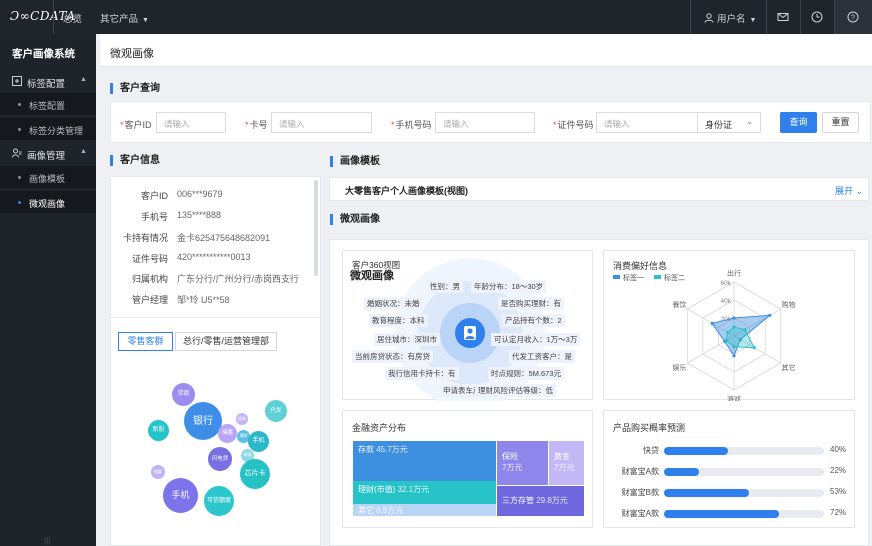 The image size is (872, 546). I want to click on info-key: 证件号码, so click(149, 259).